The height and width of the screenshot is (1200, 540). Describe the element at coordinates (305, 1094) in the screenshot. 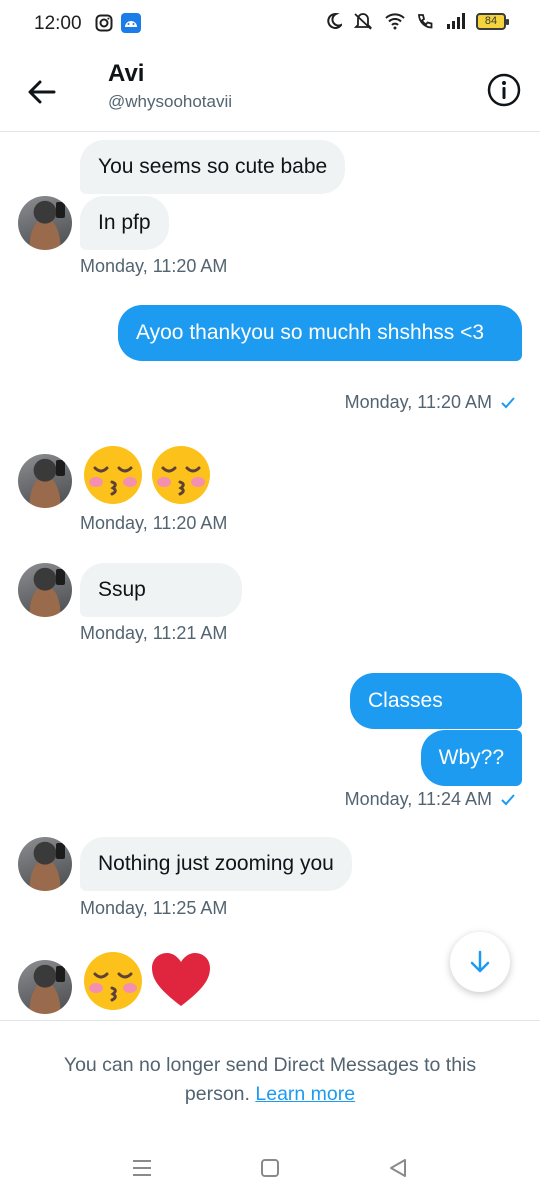

I see `learn-more-link: Learn more` at that location.